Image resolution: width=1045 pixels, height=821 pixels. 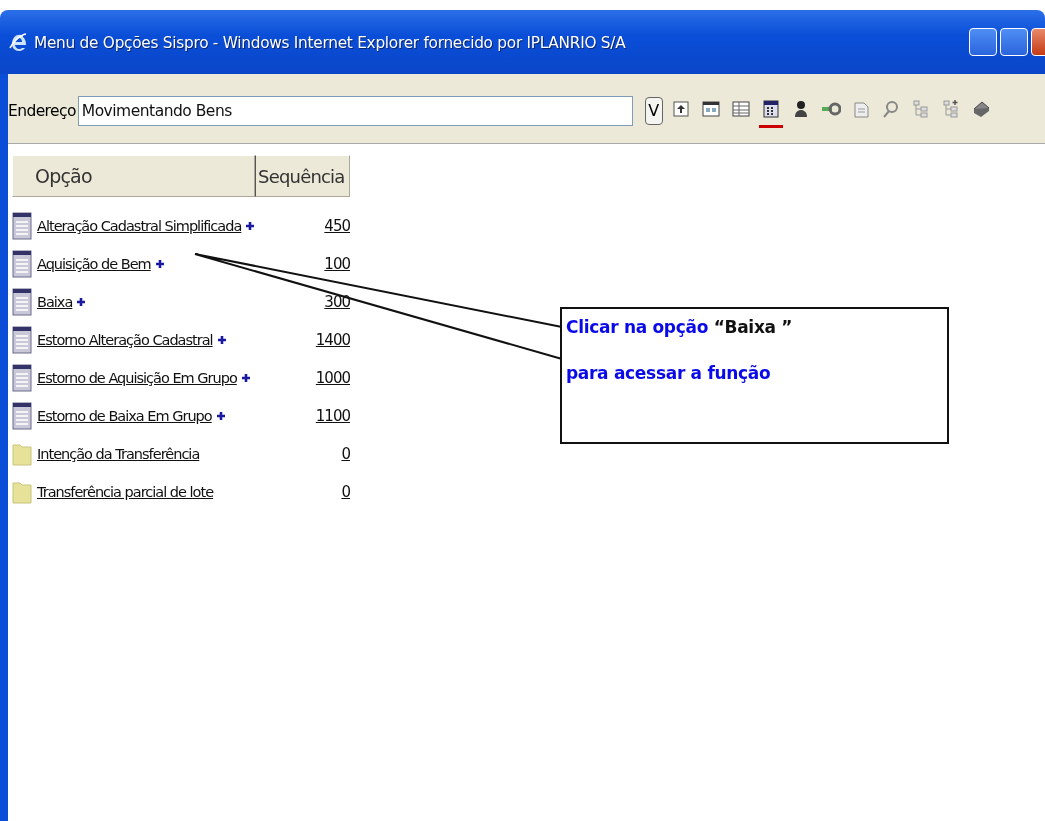 What do you see at coordinates (338, 302) in the screenshot?
I see `sequence-link: 300` at bounding box center [338, 302].